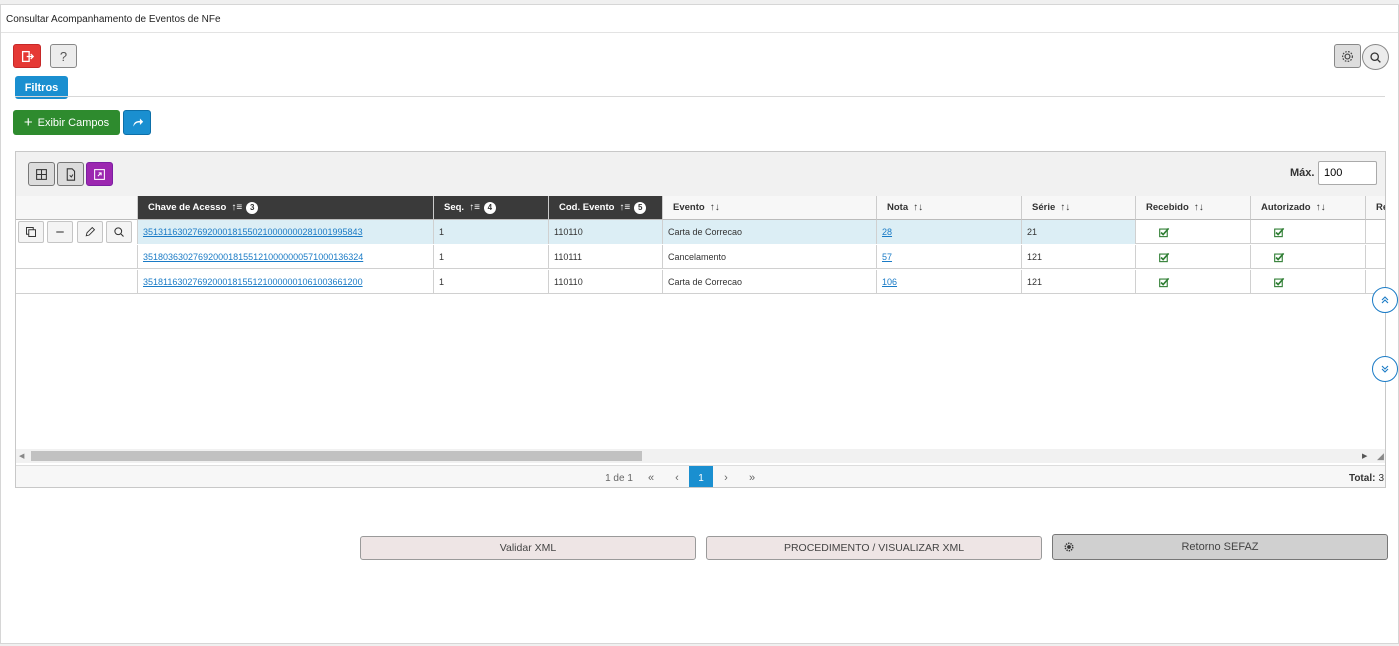 This screenshot has height=646, width=1399. Describe the element at coordinates (1347, 173) in the screenshot. I see `max-input` at that location.